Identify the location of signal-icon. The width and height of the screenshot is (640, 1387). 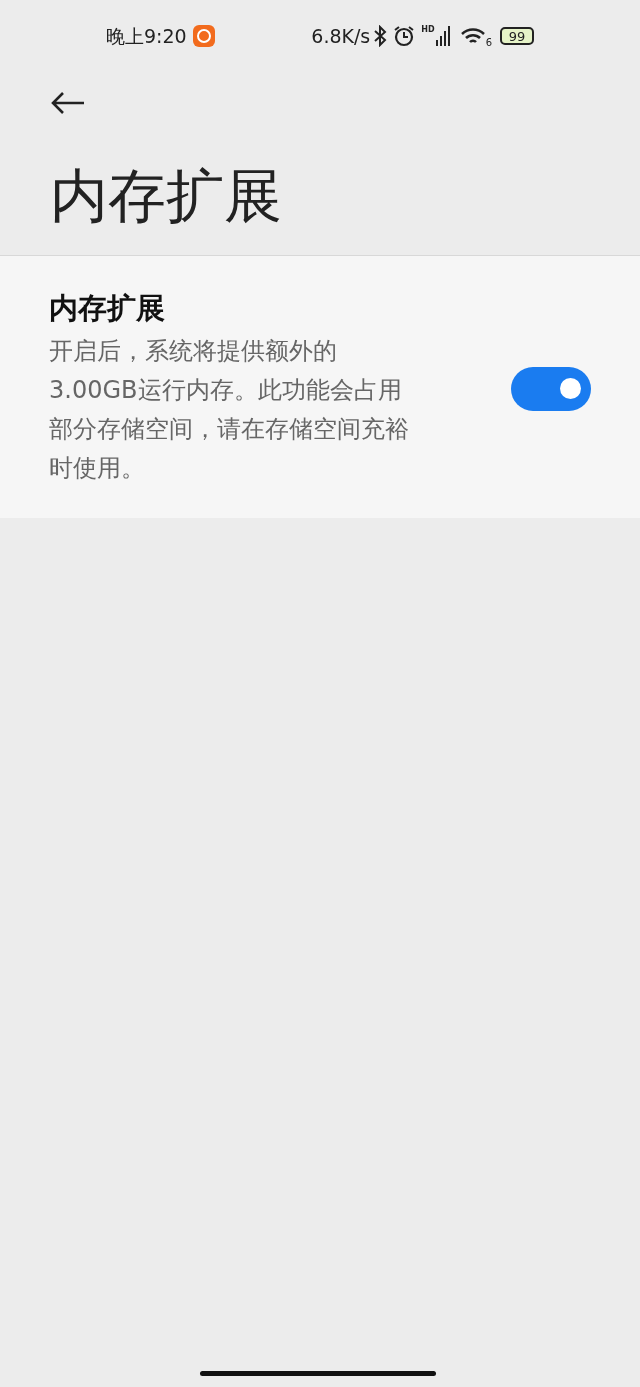
(442, 36).